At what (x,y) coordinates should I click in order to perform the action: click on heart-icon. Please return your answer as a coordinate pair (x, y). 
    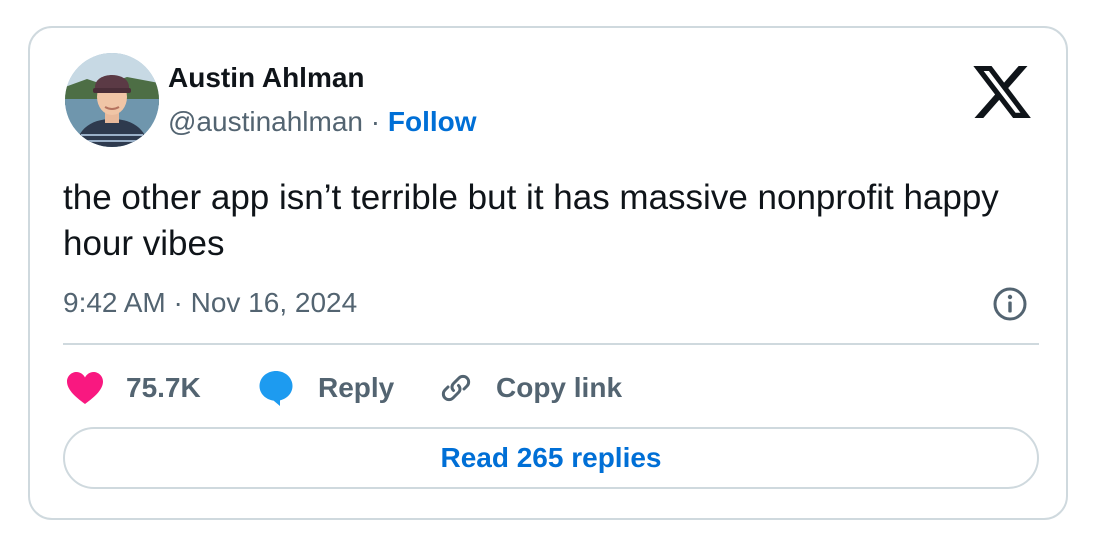
    Looking at the image, I should click on (85, 388).